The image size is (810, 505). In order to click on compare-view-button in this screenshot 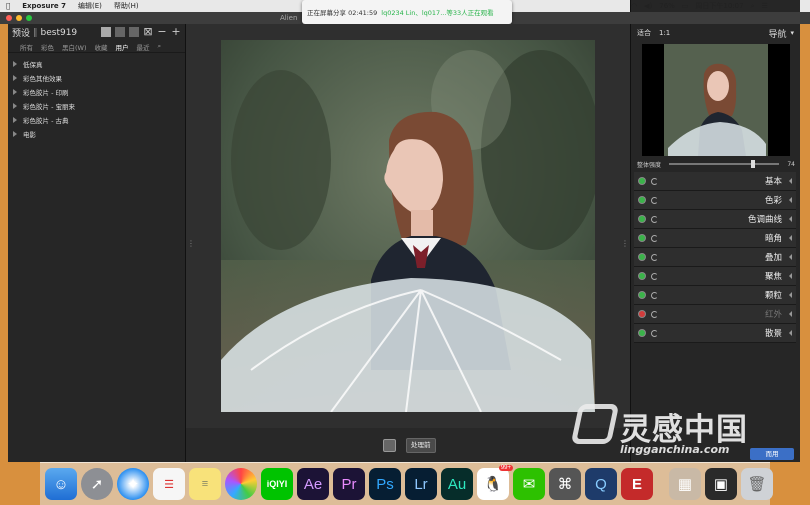, I will do `click(389, 445)`.